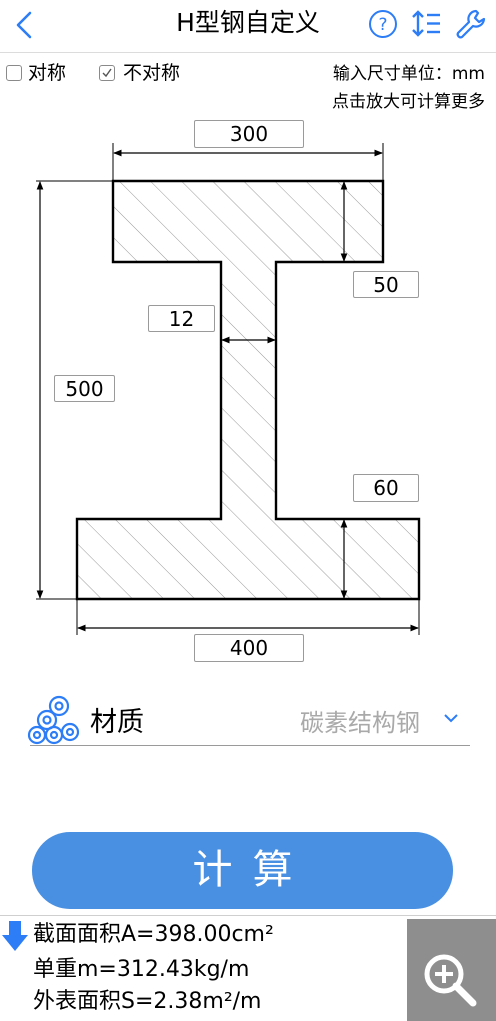 The height and width of the screenshot is (1021, 496). I want to click on symmetric-checkbox, so click(14, 73).